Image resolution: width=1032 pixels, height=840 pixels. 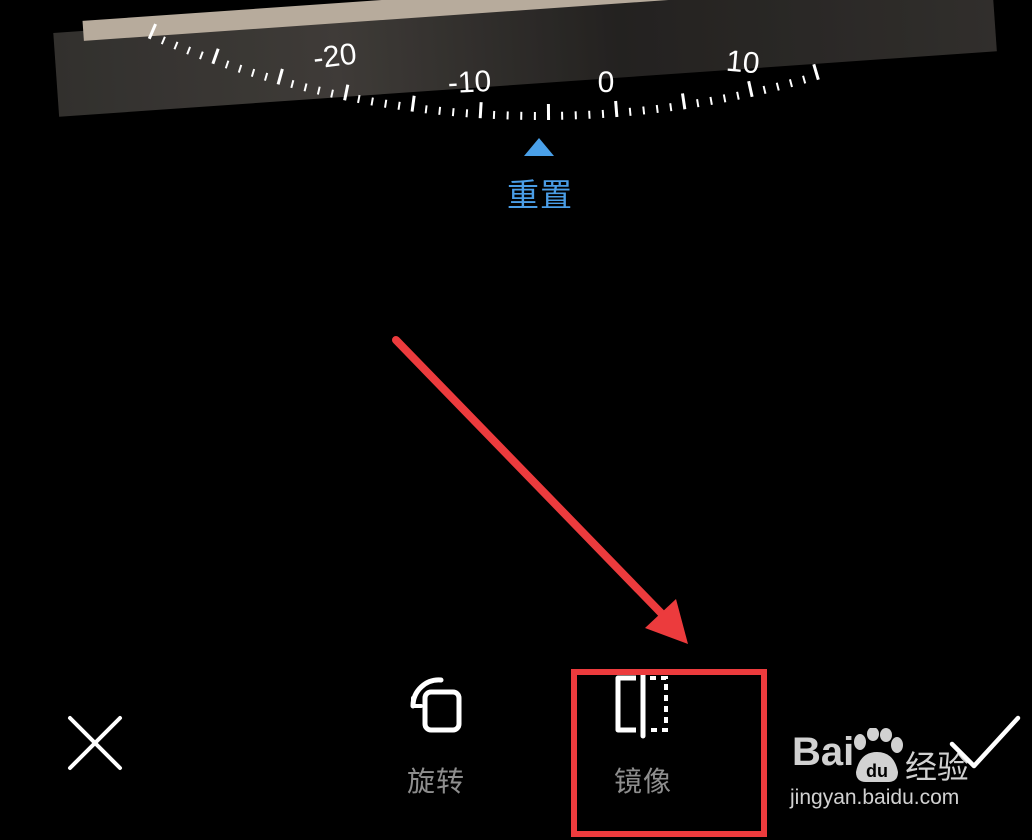 I want to click on watermark-logo-text: Bai, so click(x=823, y=752).